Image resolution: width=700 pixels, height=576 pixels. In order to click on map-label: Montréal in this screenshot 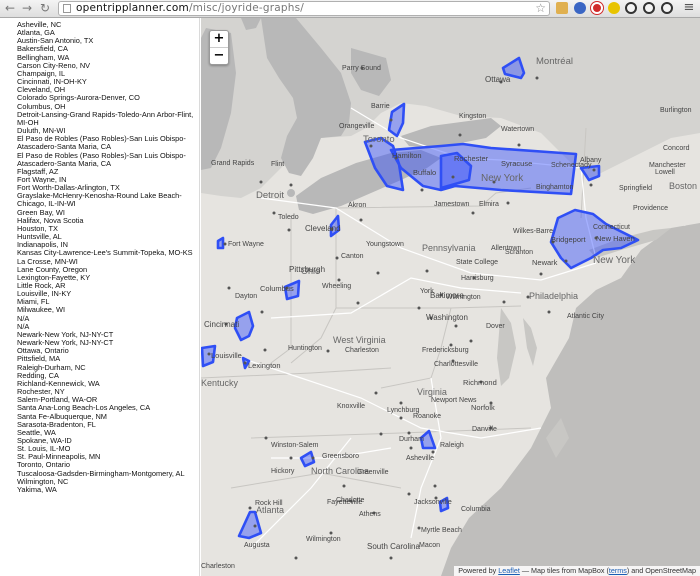, I will do `click(554, 61)`.